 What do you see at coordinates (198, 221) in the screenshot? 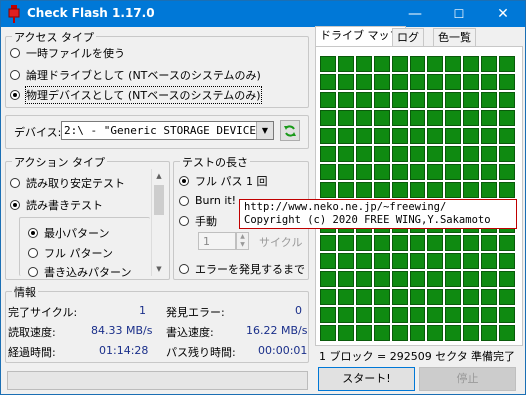
I see `manual-radio: 手動` at bounding box center [198, 221].